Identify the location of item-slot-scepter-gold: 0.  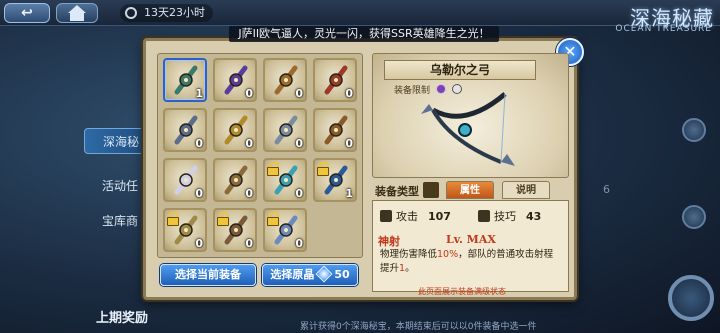
(235, 130).